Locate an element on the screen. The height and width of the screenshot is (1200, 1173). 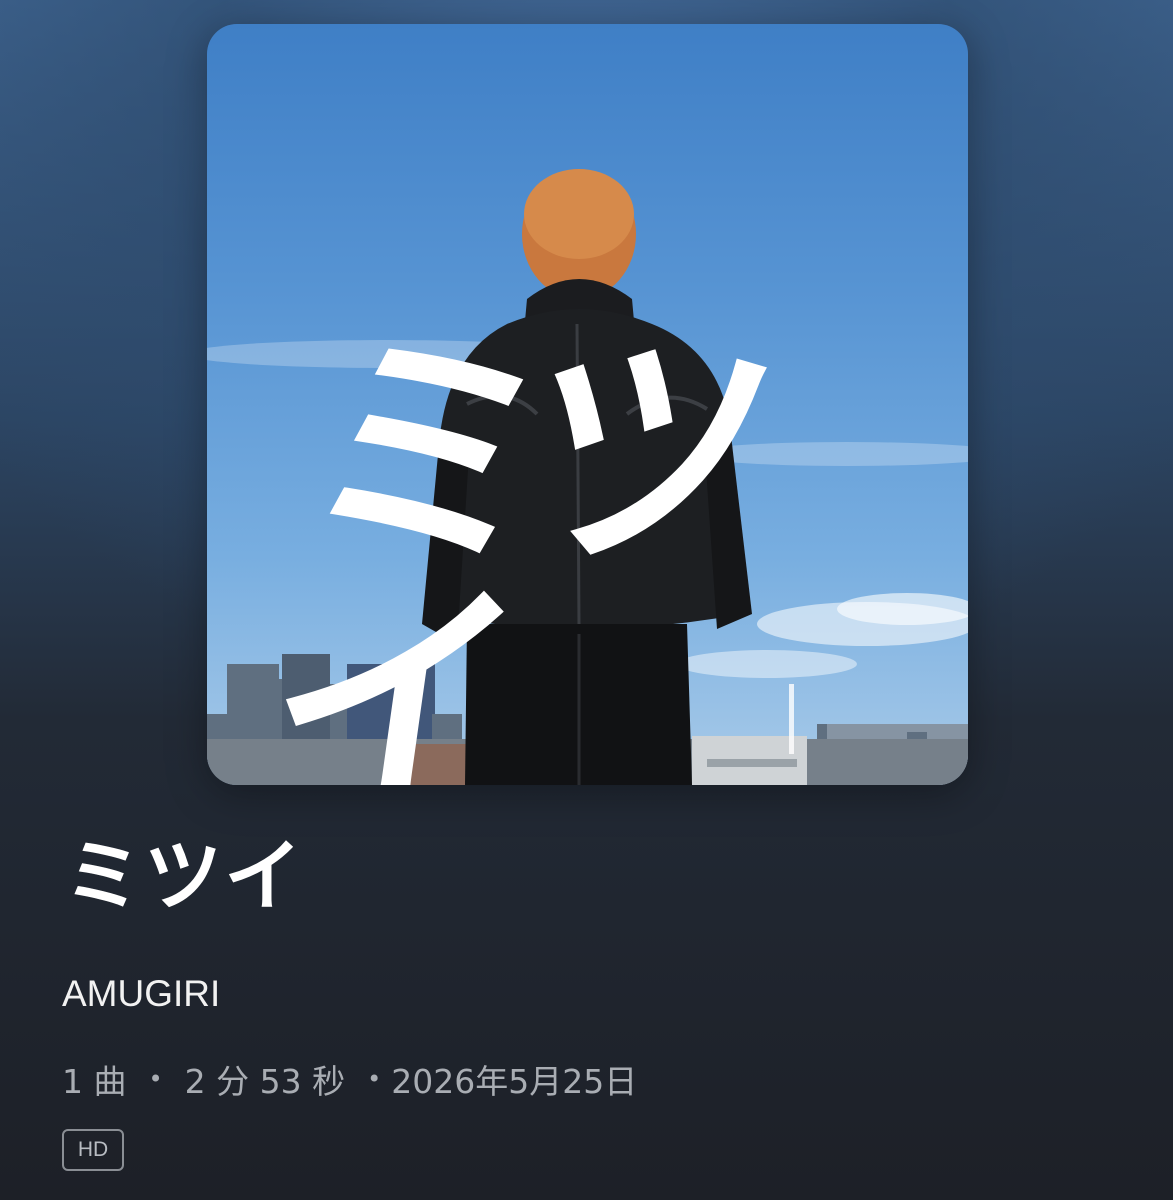
track-count: 1 曲 is located at coordinates (94, 1081).